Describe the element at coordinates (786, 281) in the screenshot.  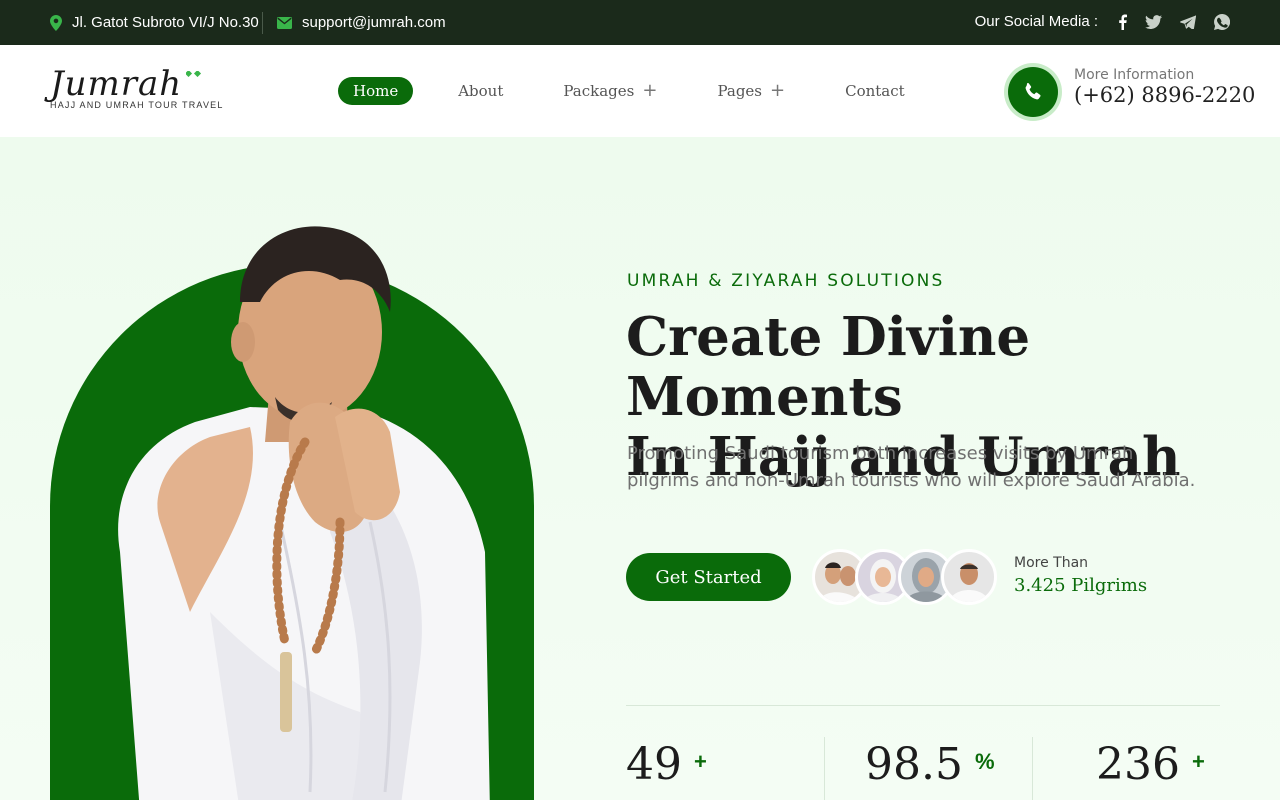
I see `hero-eyebrow: UMRAH & ZIYARAH SOLUTIONS` at that location.